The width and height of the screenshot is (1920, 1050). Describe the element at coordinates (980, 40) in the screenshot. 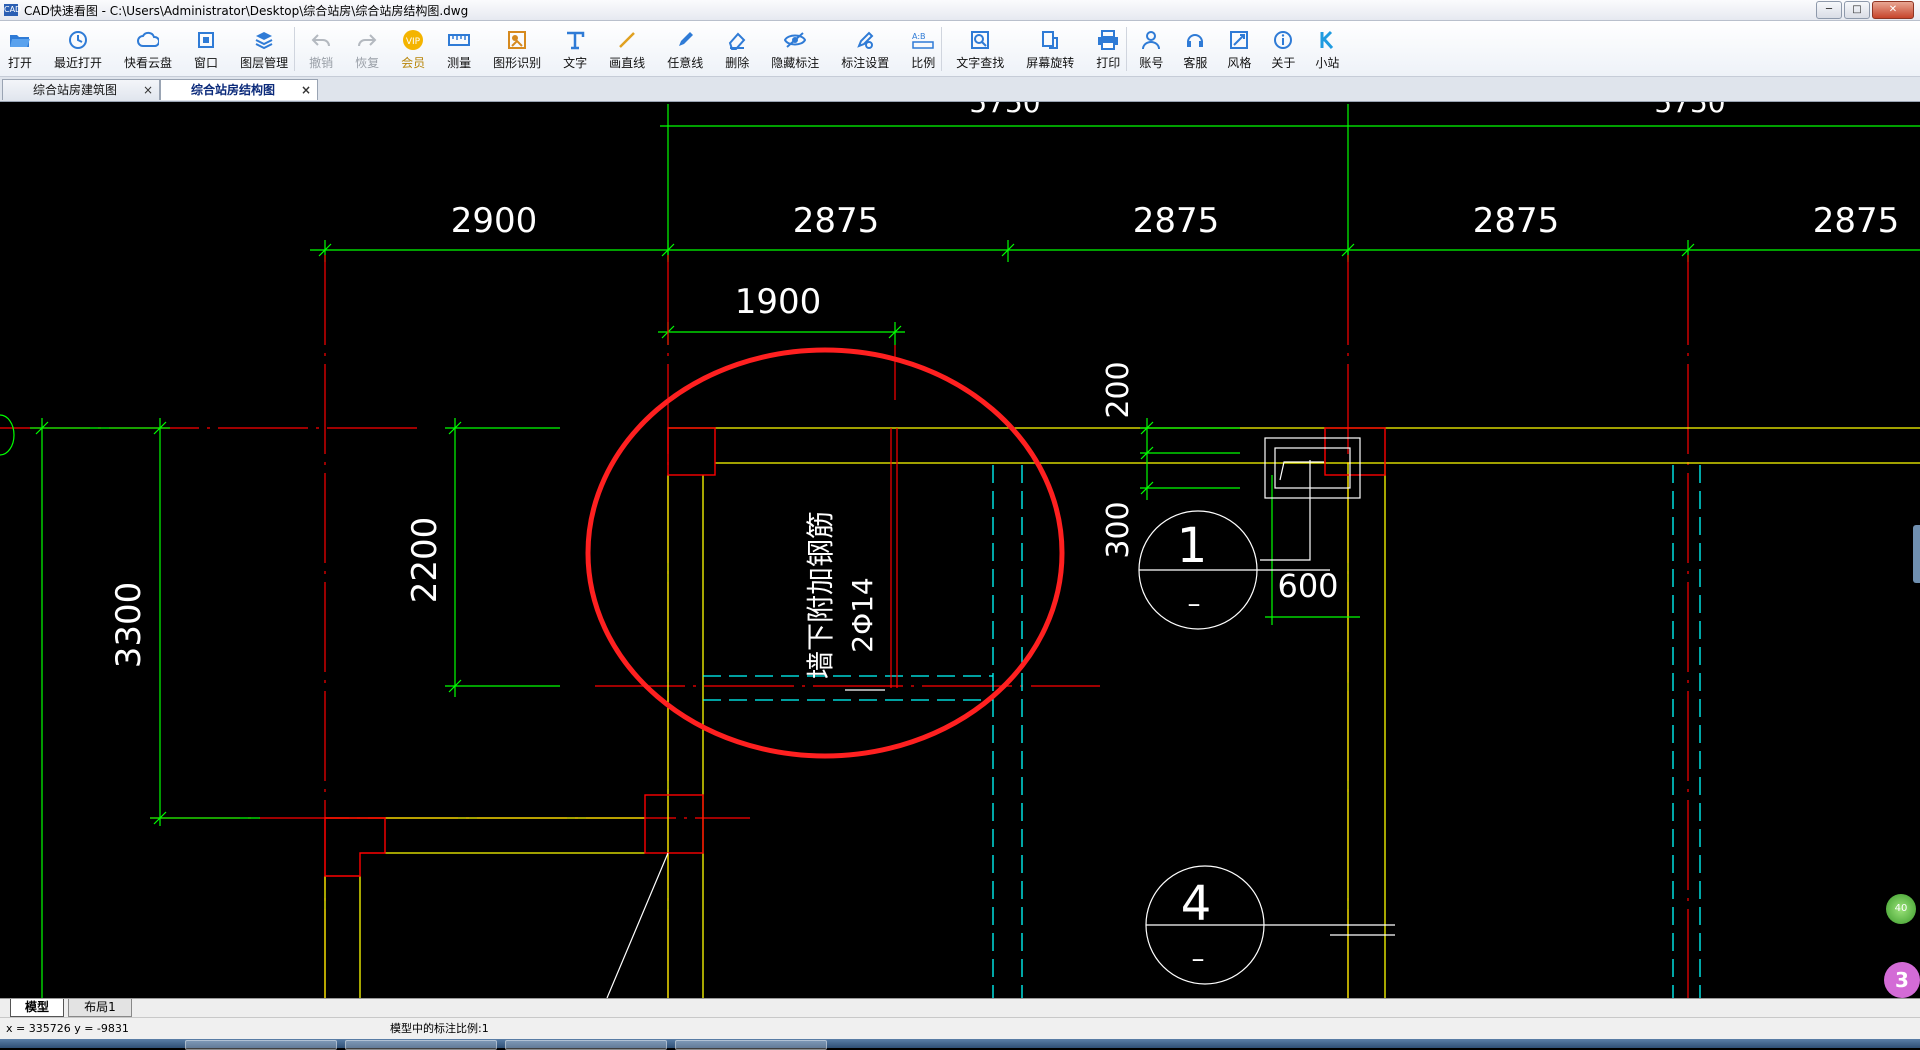

I see `text-search-icon` at that location.